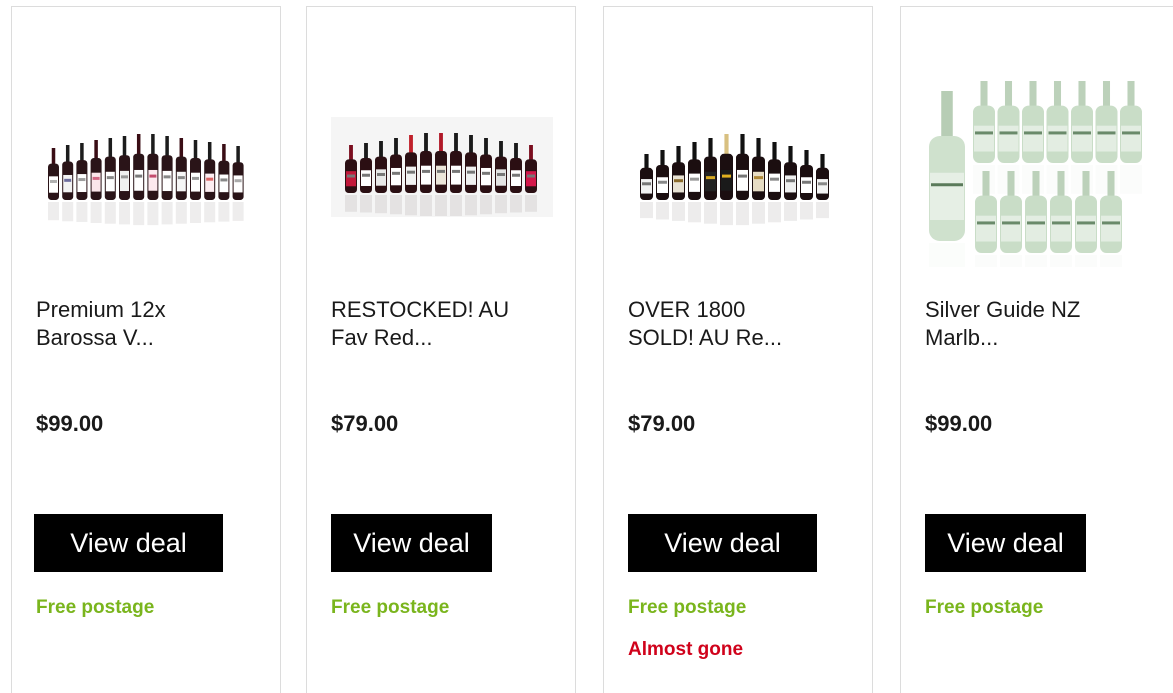 The height and width of the screenshot is (693, 1173). What do you see at coordinates (686, 649) in the screenshot?
I see `almost-gone-label: Almost gone` at bounding box center [686, 649].